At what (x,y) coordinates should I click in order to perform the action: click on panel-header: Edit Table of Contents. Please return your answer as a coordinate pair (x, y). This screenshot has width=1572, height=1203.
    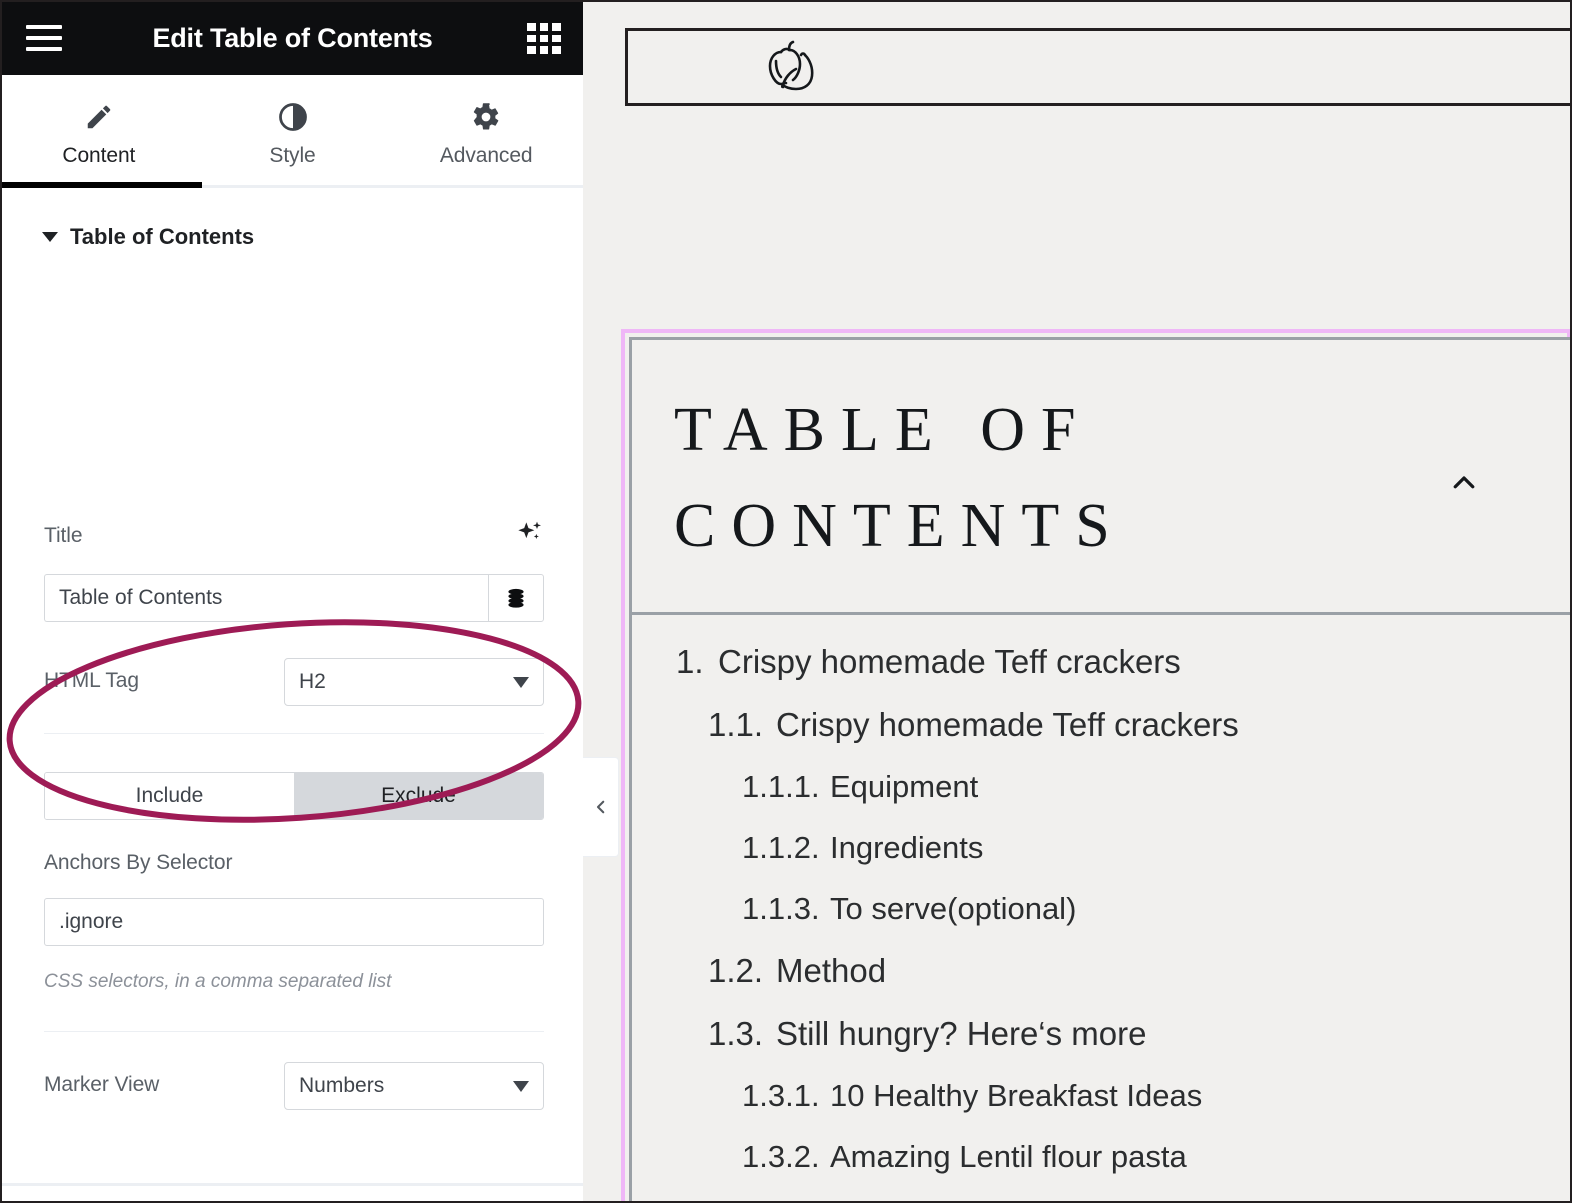
    Looking at the image, I should click on (292, 38).